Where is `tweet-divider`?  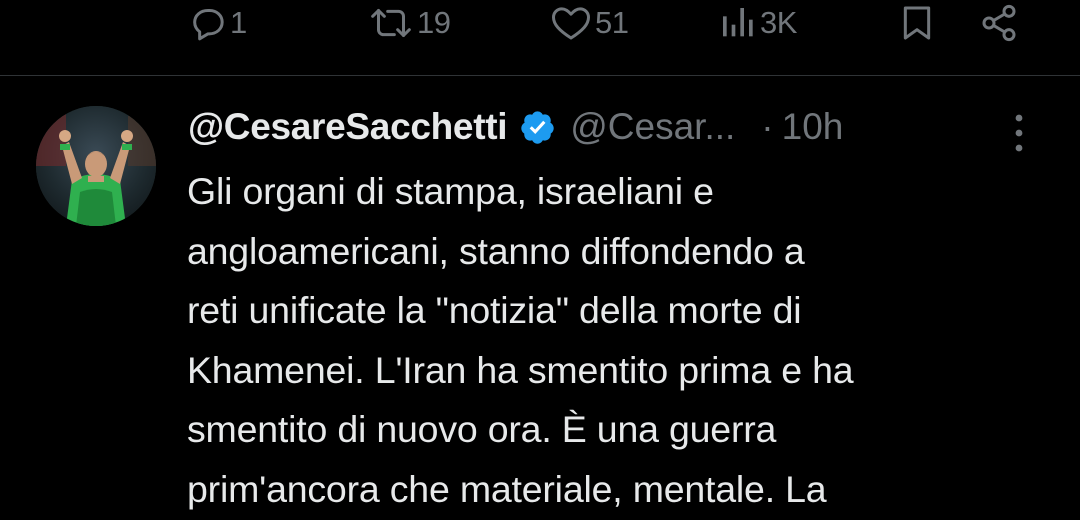 tweet-divider is located at coordinates (540, 75).